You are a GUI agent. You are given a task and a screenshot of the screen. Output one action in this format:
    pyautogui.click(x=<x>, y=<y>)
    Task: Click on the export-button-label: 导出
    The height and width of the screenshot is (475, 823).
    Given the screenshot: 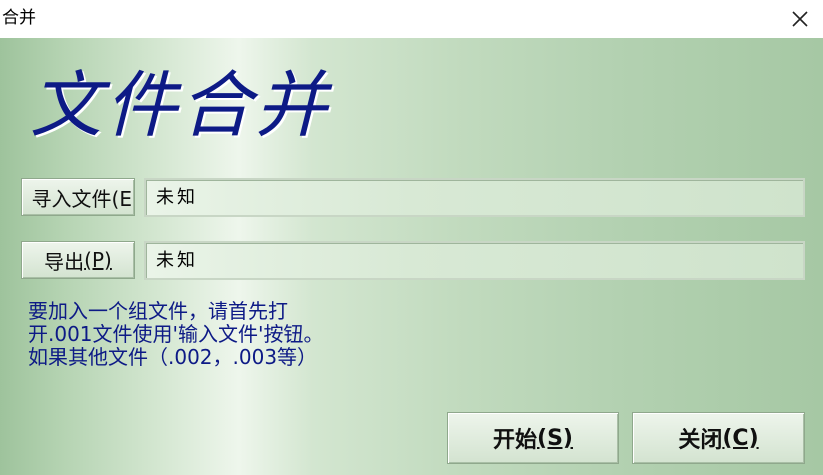 What is the action you would take?
    pyautogui.click(x=64, y=261)
    